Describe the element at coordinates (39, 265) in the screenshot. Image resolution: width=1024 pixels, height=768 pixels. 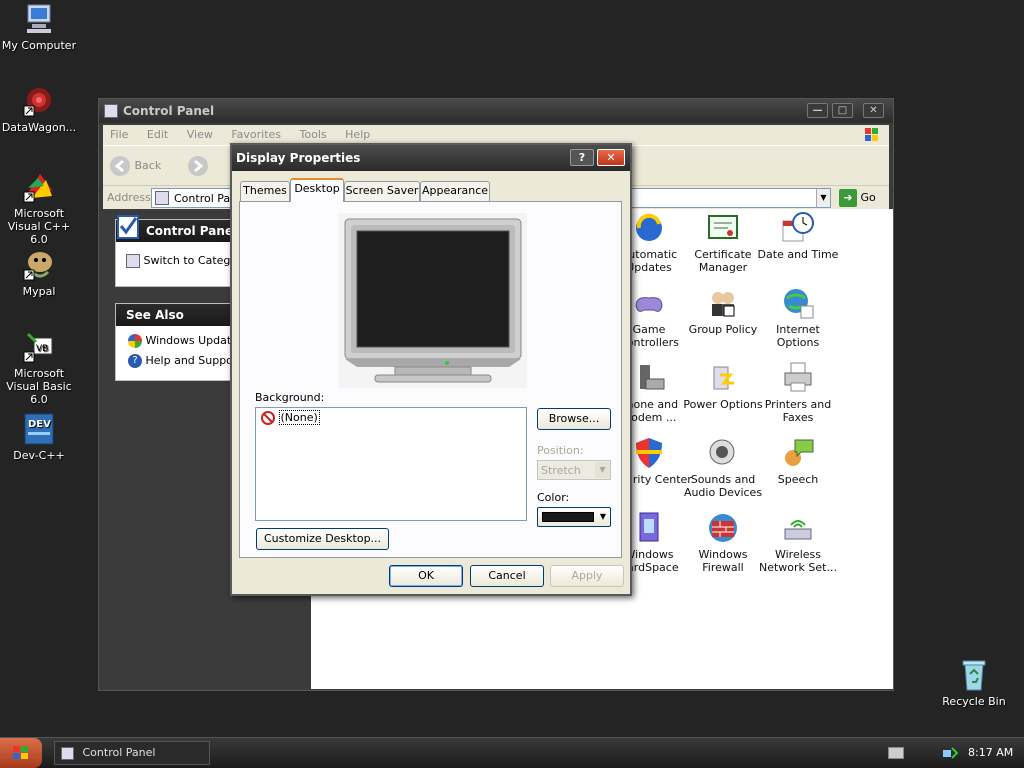
I see `mypal-icon` at that location.